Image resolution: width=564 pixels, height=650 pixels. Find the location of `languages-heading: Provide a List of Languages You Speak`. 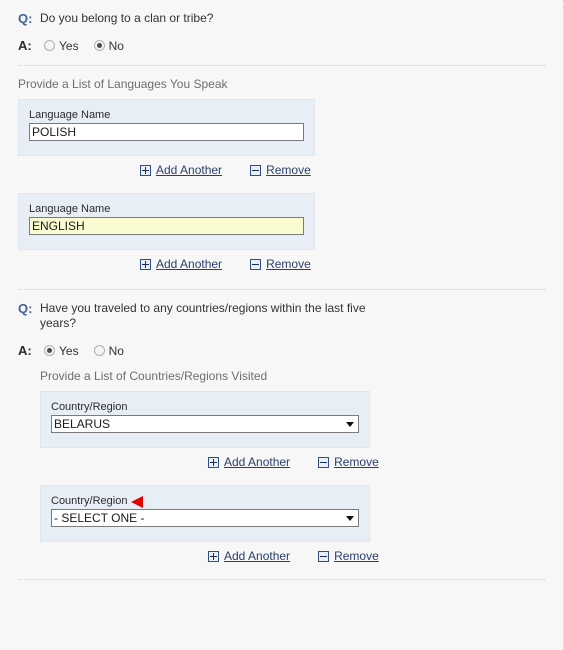

languages-heading: Provide a List of Languages You Speak is located at coordinates (123, 84).